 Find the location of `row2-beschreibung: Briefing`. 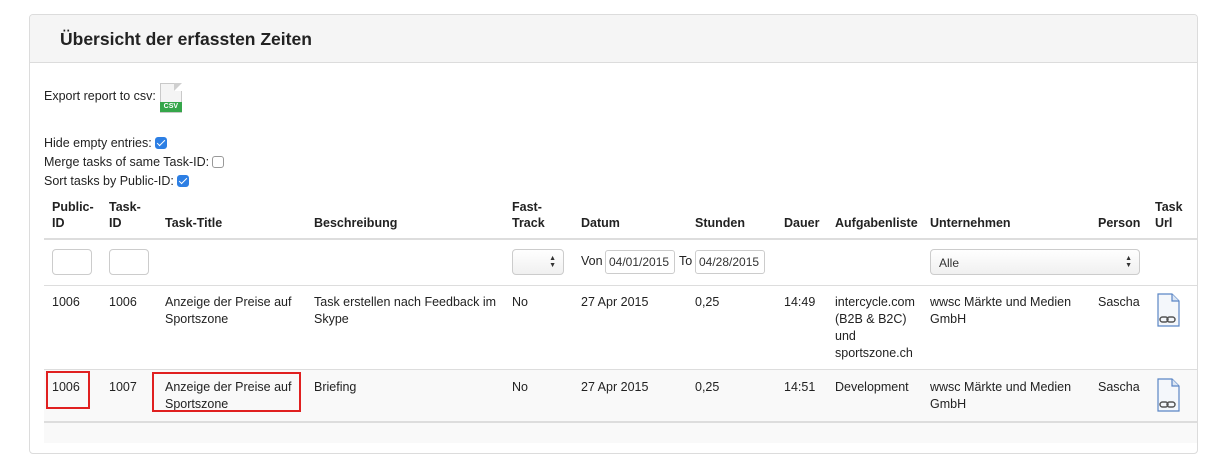

row2-beschreibung: Briefing is located at coordinates (335, 387).